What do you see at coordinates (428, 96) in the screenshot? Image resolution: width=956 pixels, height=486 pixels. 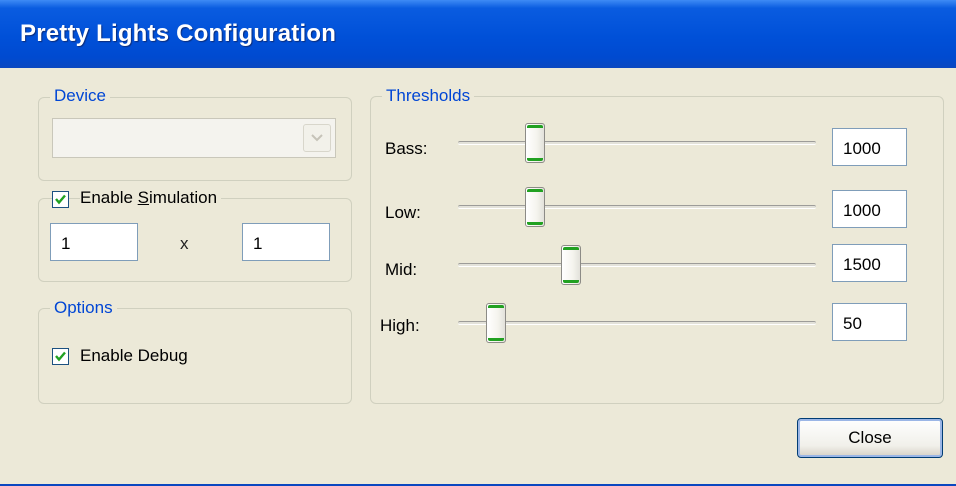 I see `thresholds-legend: Thresholds` at bounding box center [428, 96].